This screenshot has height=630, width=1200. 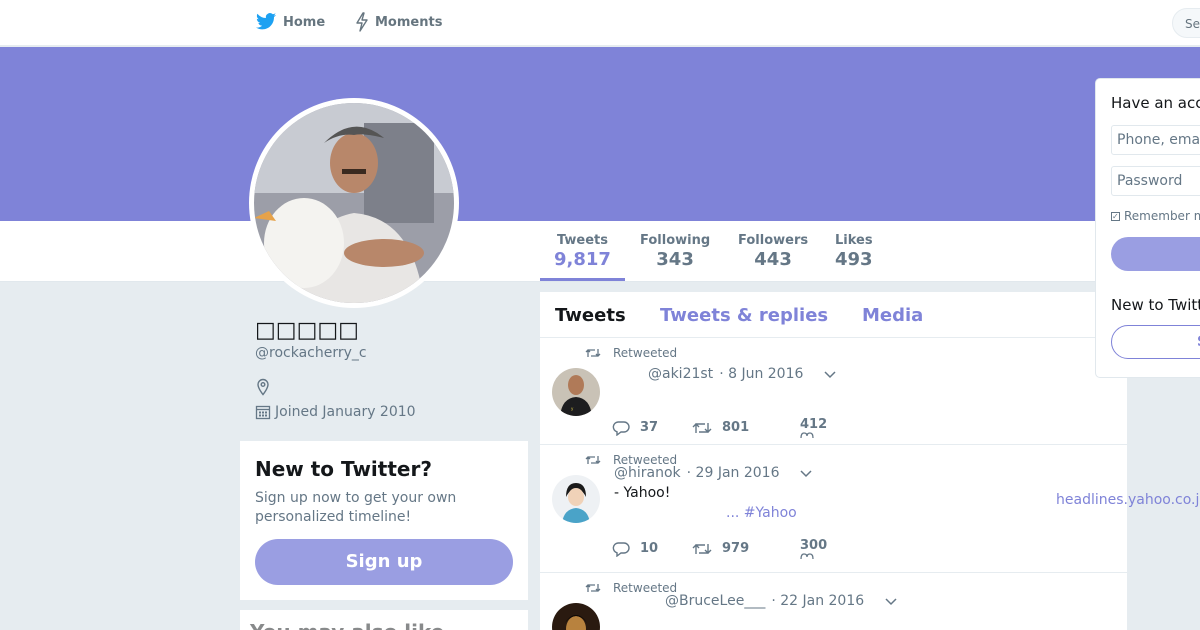 I want to click on lightning-icon, so click(x=362, y=22).